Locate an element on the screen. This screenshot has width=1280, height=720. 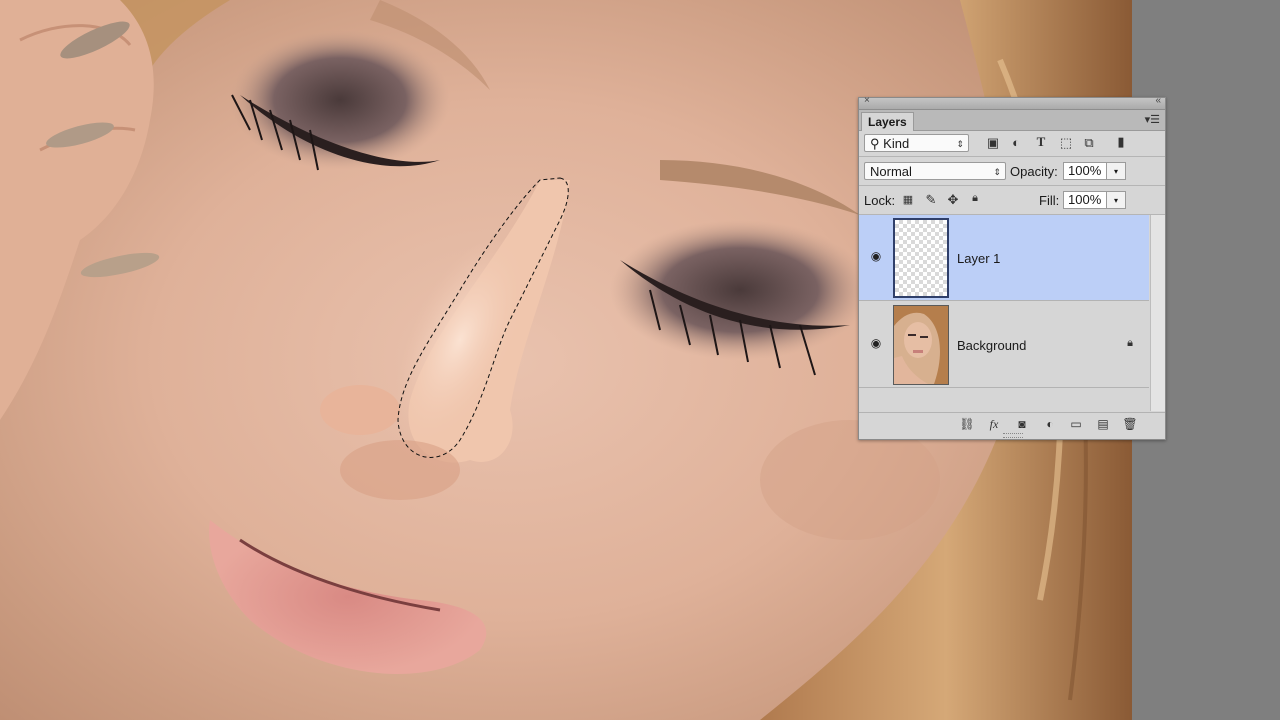
resize-grip is located at coordinates (1013, 435).